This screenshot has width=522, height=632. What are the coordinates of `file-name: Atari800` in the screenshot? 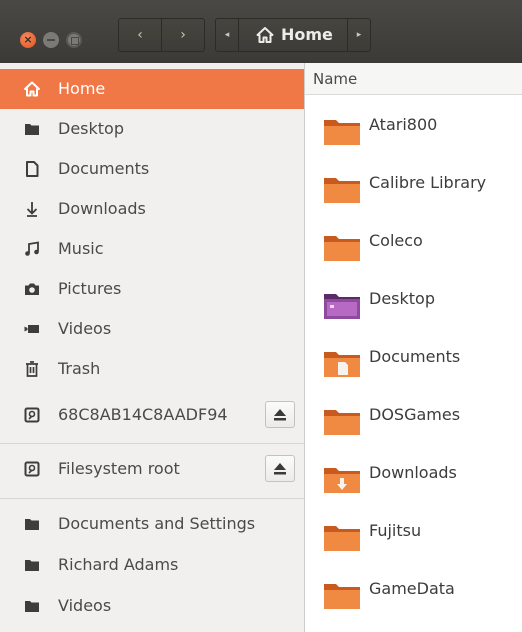 It's located at (403, 124).